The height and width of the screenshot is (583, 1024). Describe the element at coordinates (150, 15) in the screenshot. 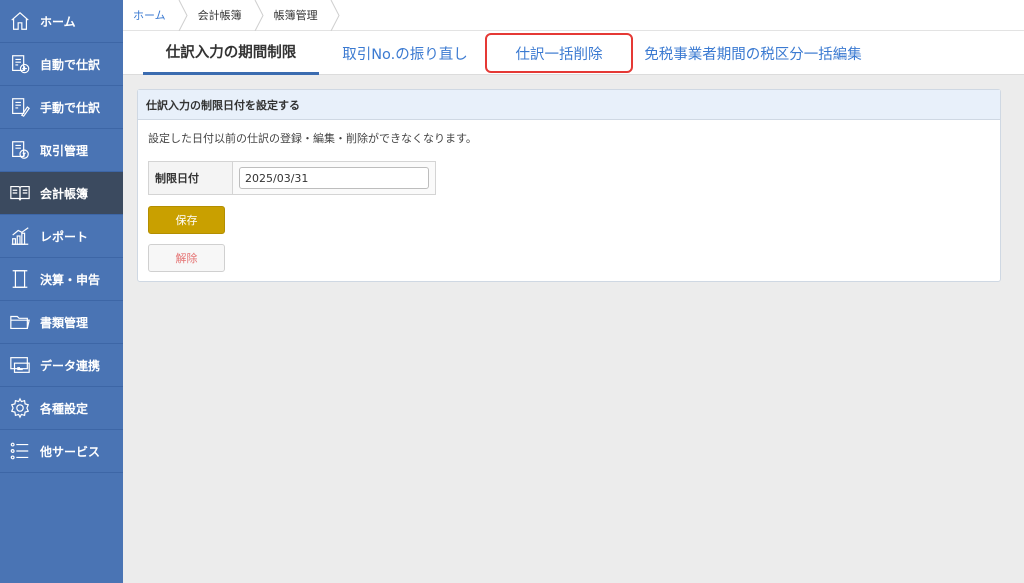

I see `breadcrumb-home: ホーム` at that location.